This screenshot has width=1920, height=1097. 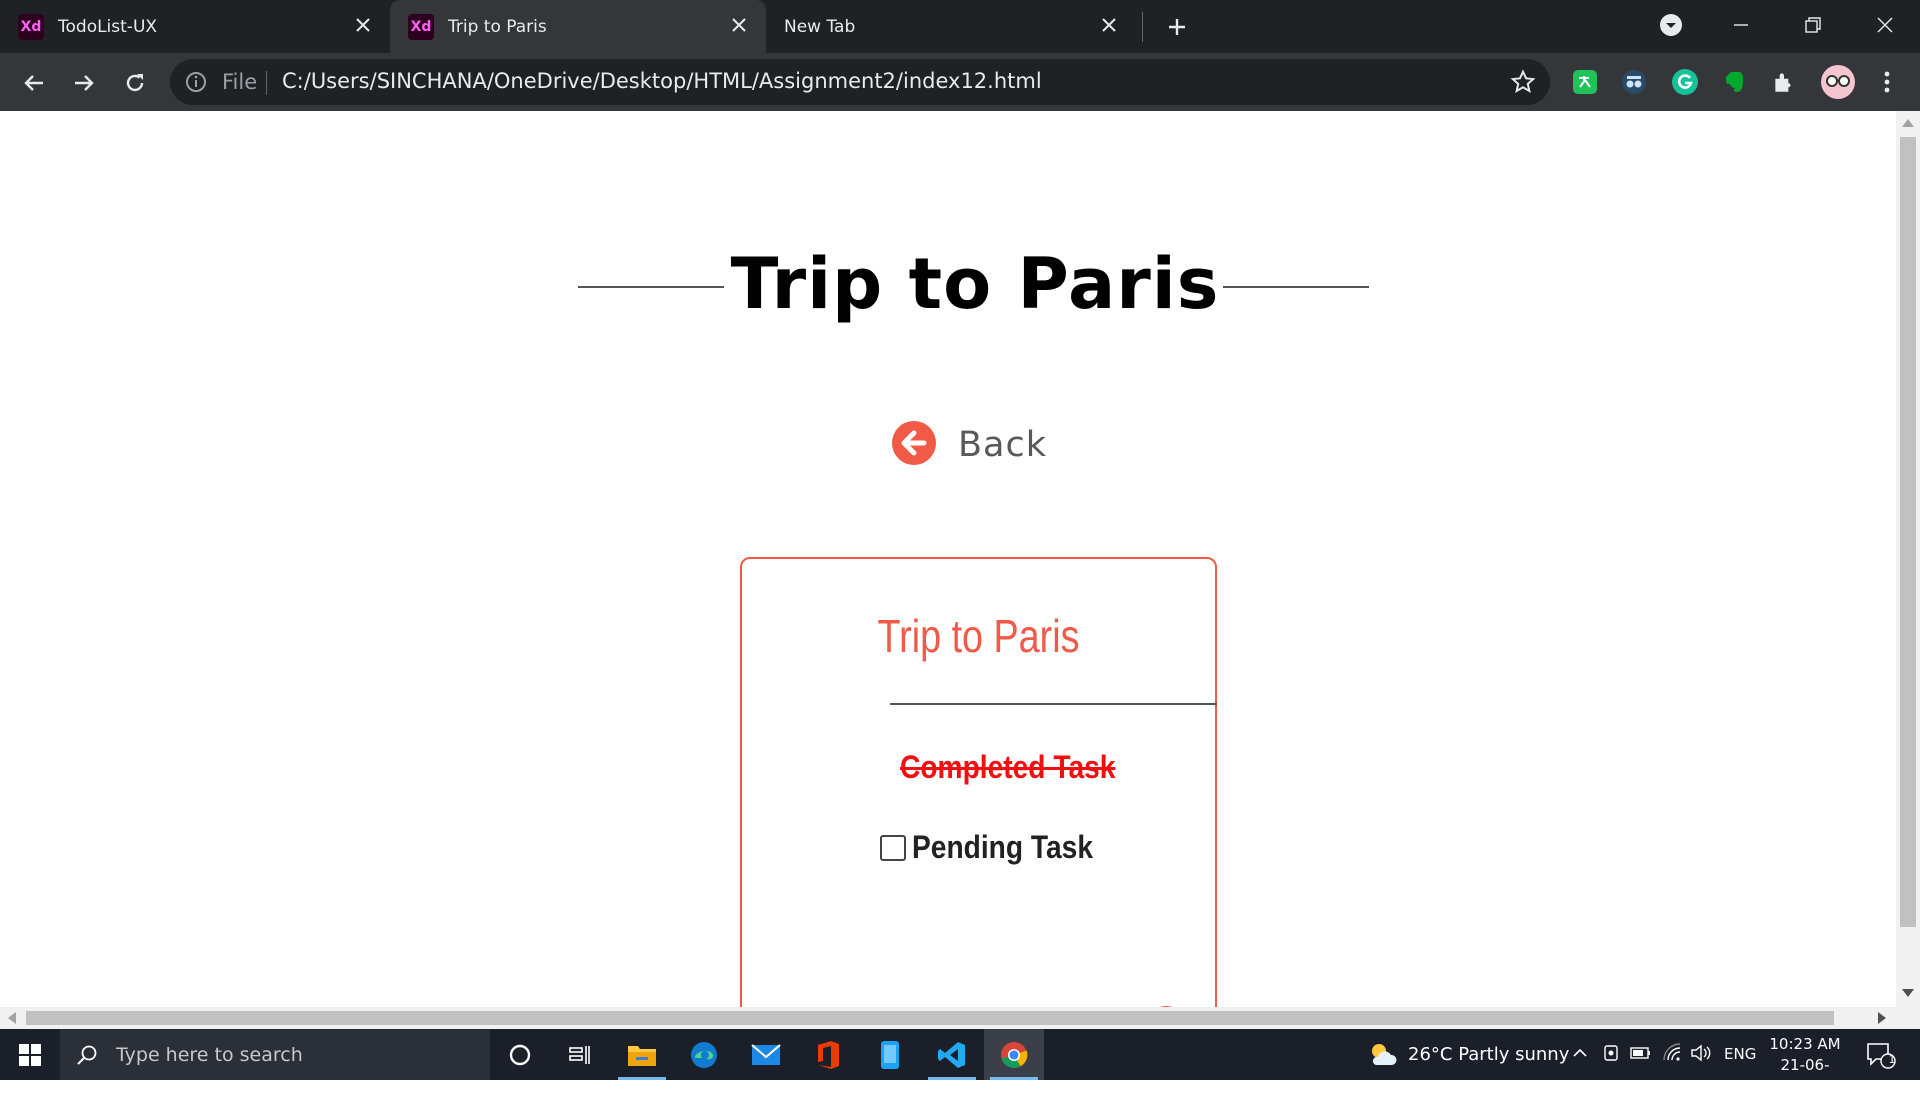 I want to click on tab-search-button, so click(x=1671, y=25).